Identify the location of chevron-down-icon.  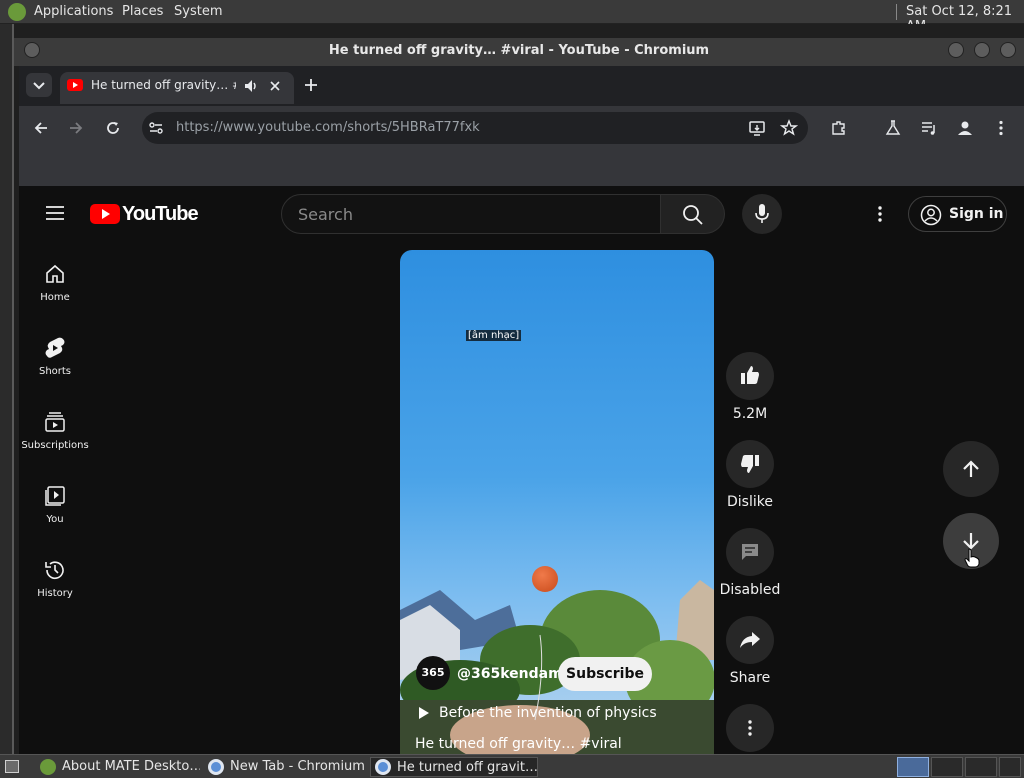
(39, 86).